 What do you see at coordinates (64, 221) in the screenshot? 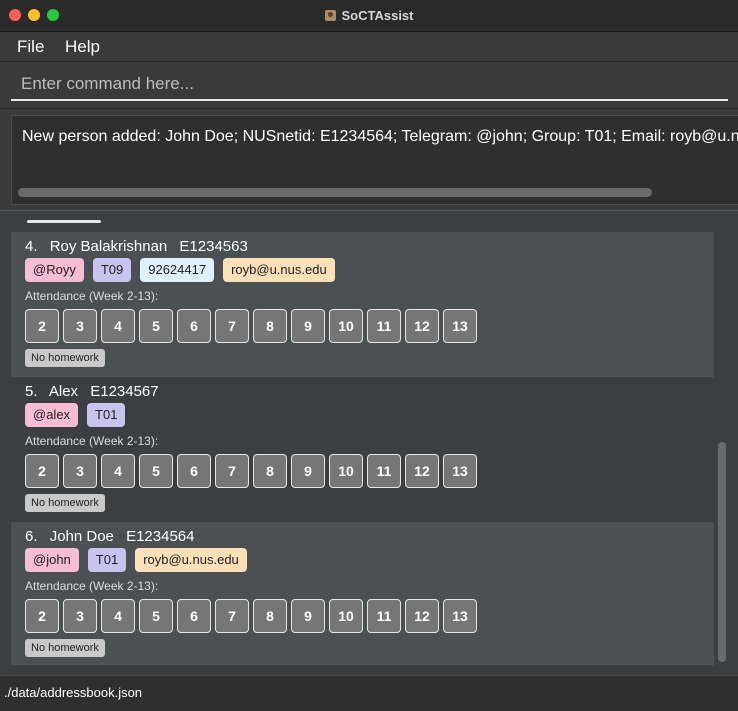
I see `previous-card-edge` at bounding box center [64, 221].